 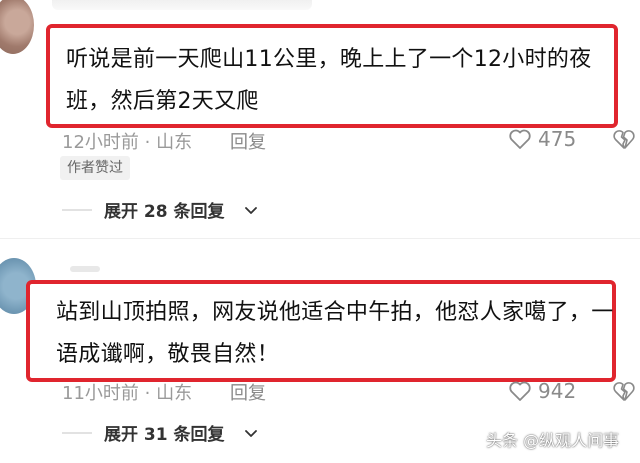 What do you see at coordinates (557, 139) in the screenshot?
I see `like-count: 475` at bounding box center [557, 139].